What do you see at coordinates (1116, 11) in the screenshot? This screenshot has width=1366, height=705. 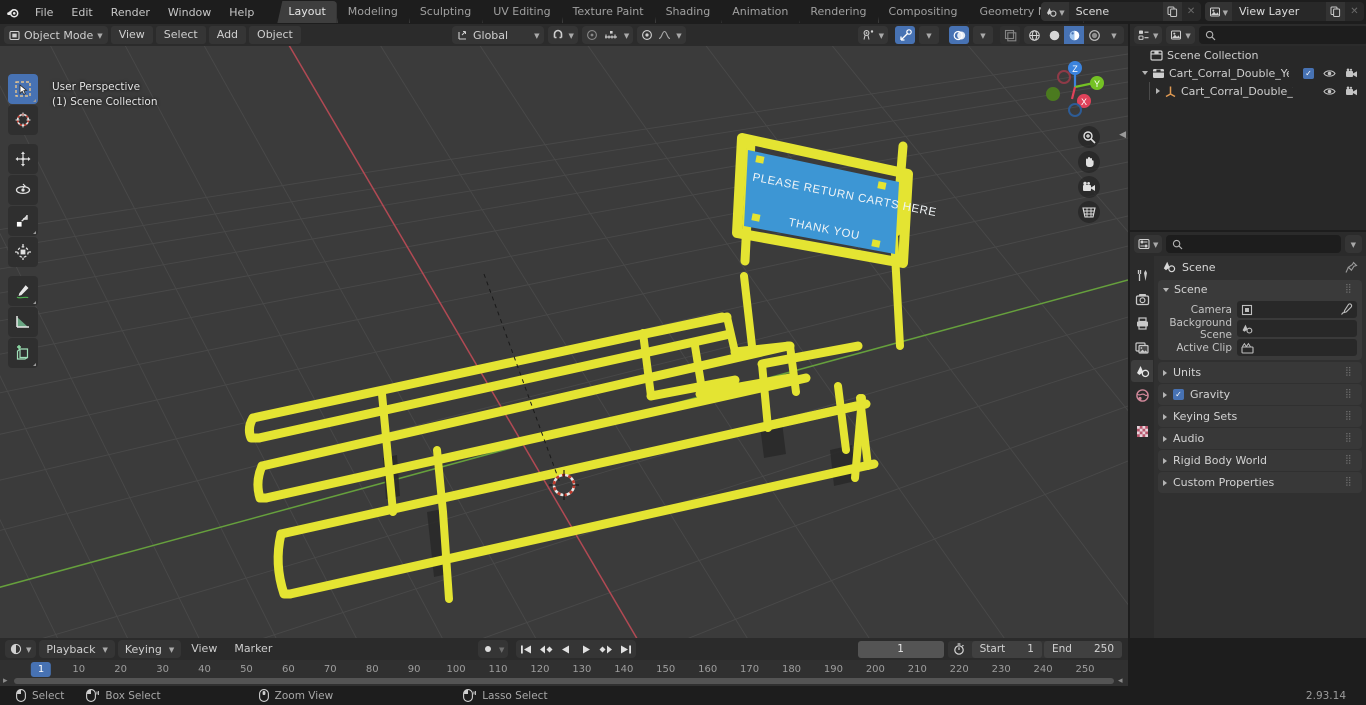 I see `scene-name-field: Scene` at bounding box center [1116, 11].